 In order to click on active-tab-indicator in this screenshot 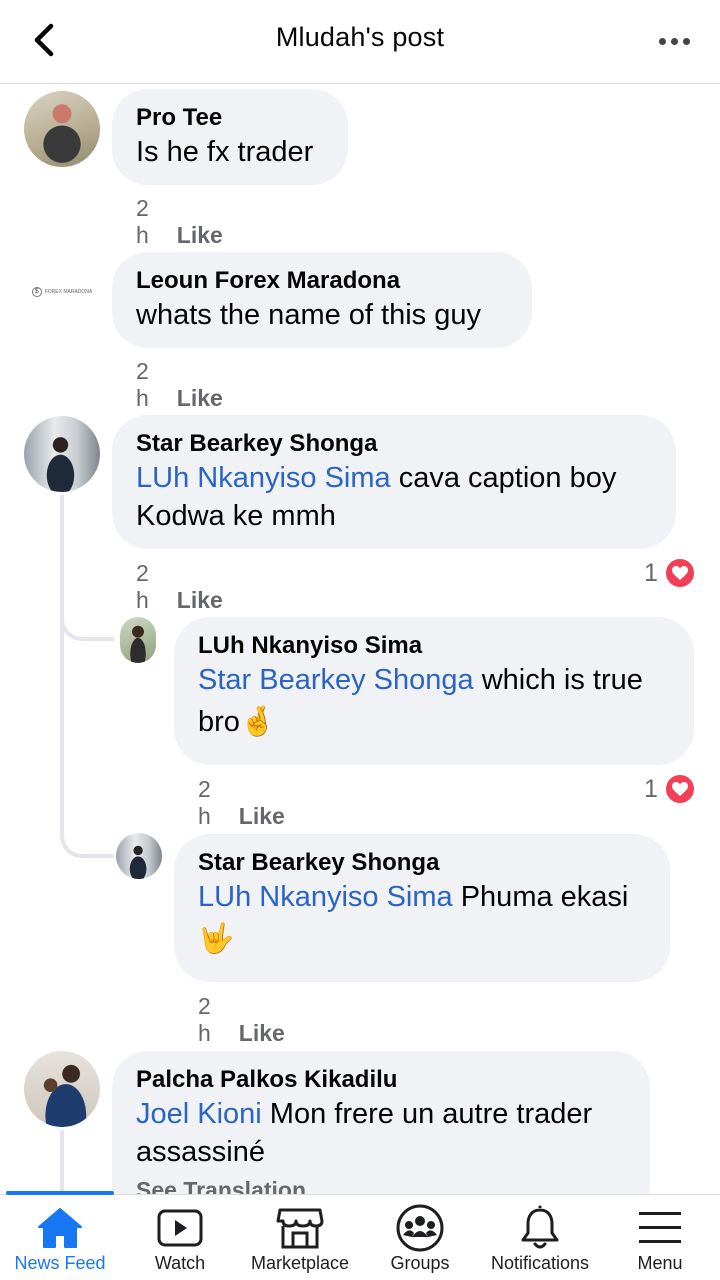, I will do `click(60, 1193)`.